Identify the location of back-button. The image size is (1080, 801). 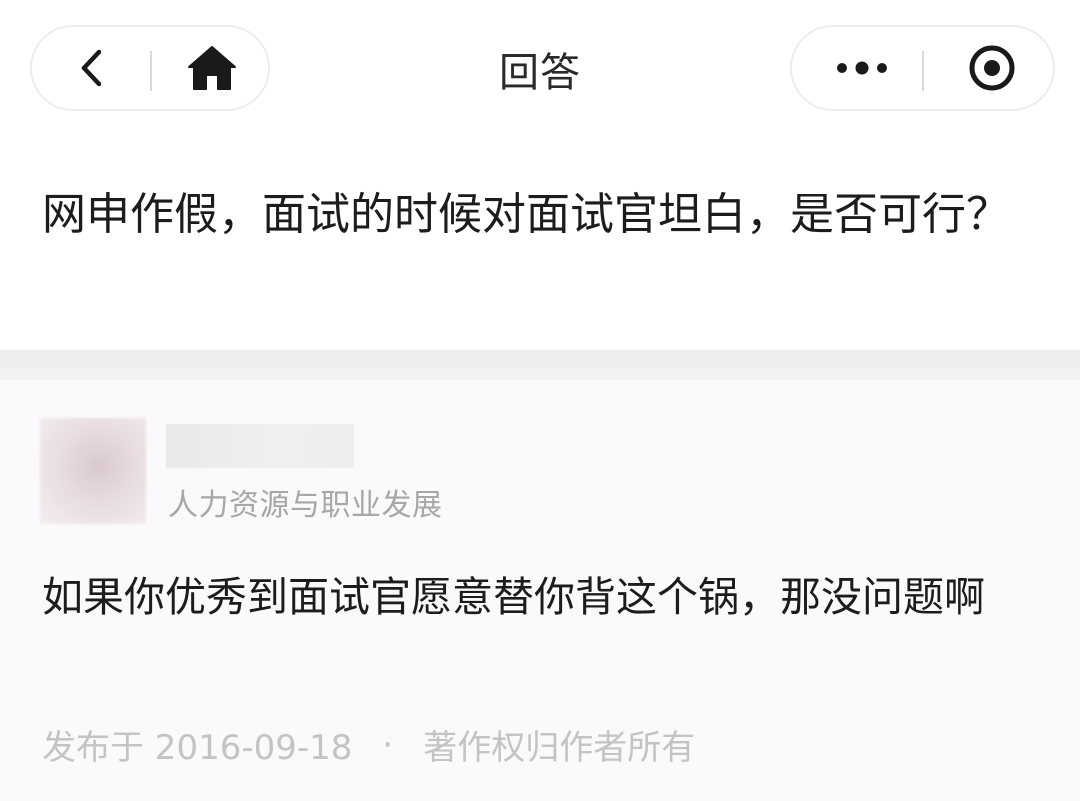
(92, 68).